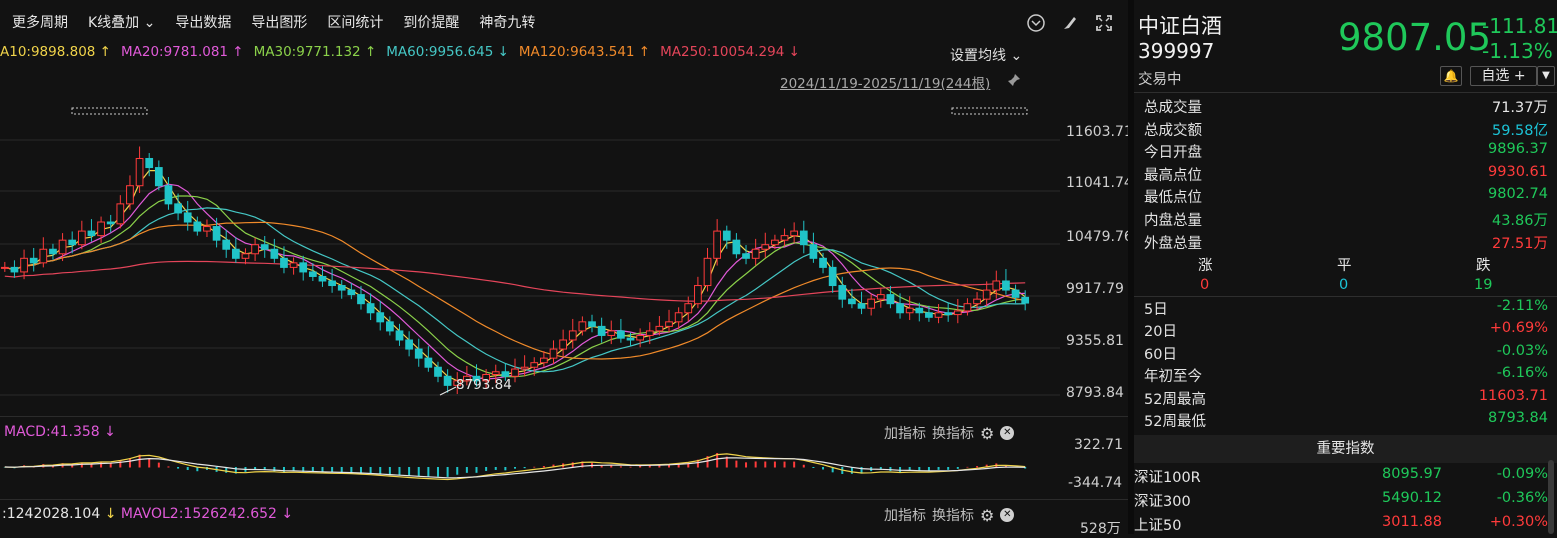  I want to click on last-price: 9807.05, so click(1415, 37).